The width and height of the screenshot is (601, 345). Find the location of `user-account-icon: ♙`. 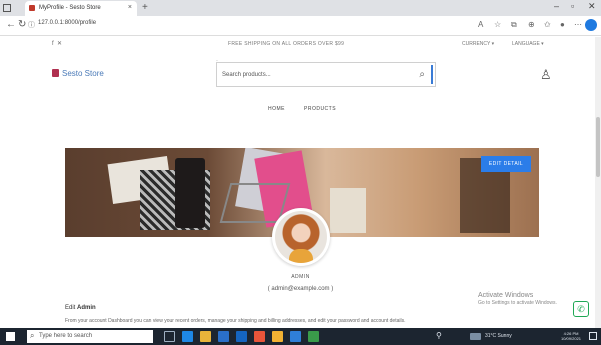

user-account-icon: ♙ is located at coordinates (546, 75).